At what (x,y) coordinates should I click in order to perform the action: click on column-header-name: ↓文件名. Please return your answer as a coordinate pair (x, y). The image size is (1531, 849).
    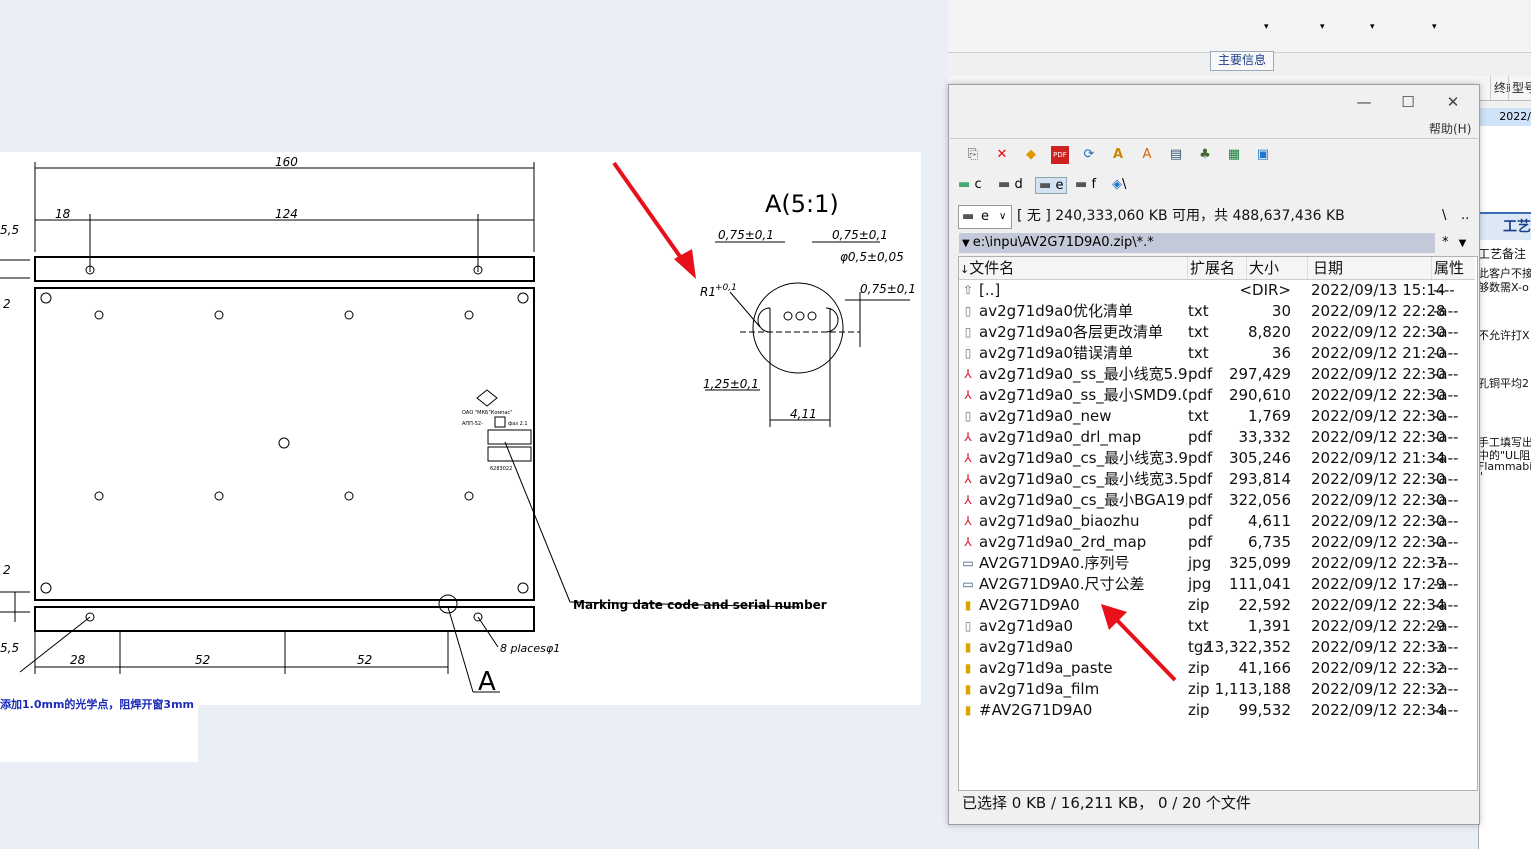
    Looking at the image, I should click on (1074, 268).